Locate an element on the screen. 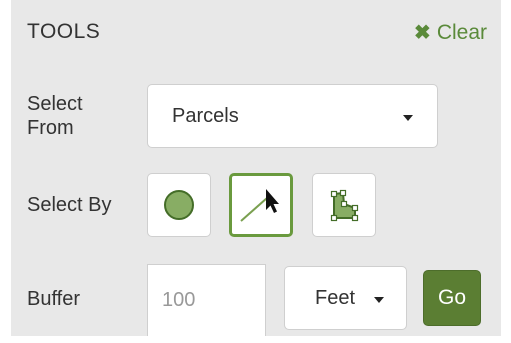 This screenshot has height=343, width=511. circle-tool-button is located at coordinates (179, 205).